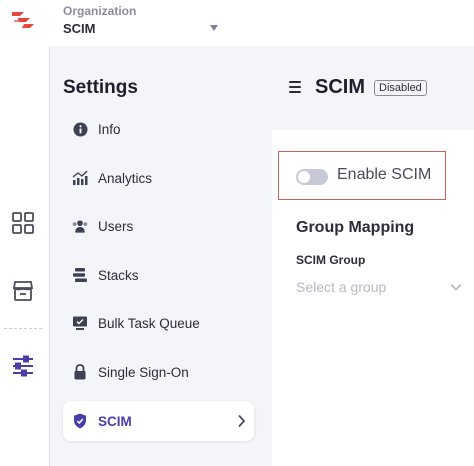  Describe the element at coordinates (80, 275) in the screenshot. I see `stacks-icon` at that location.